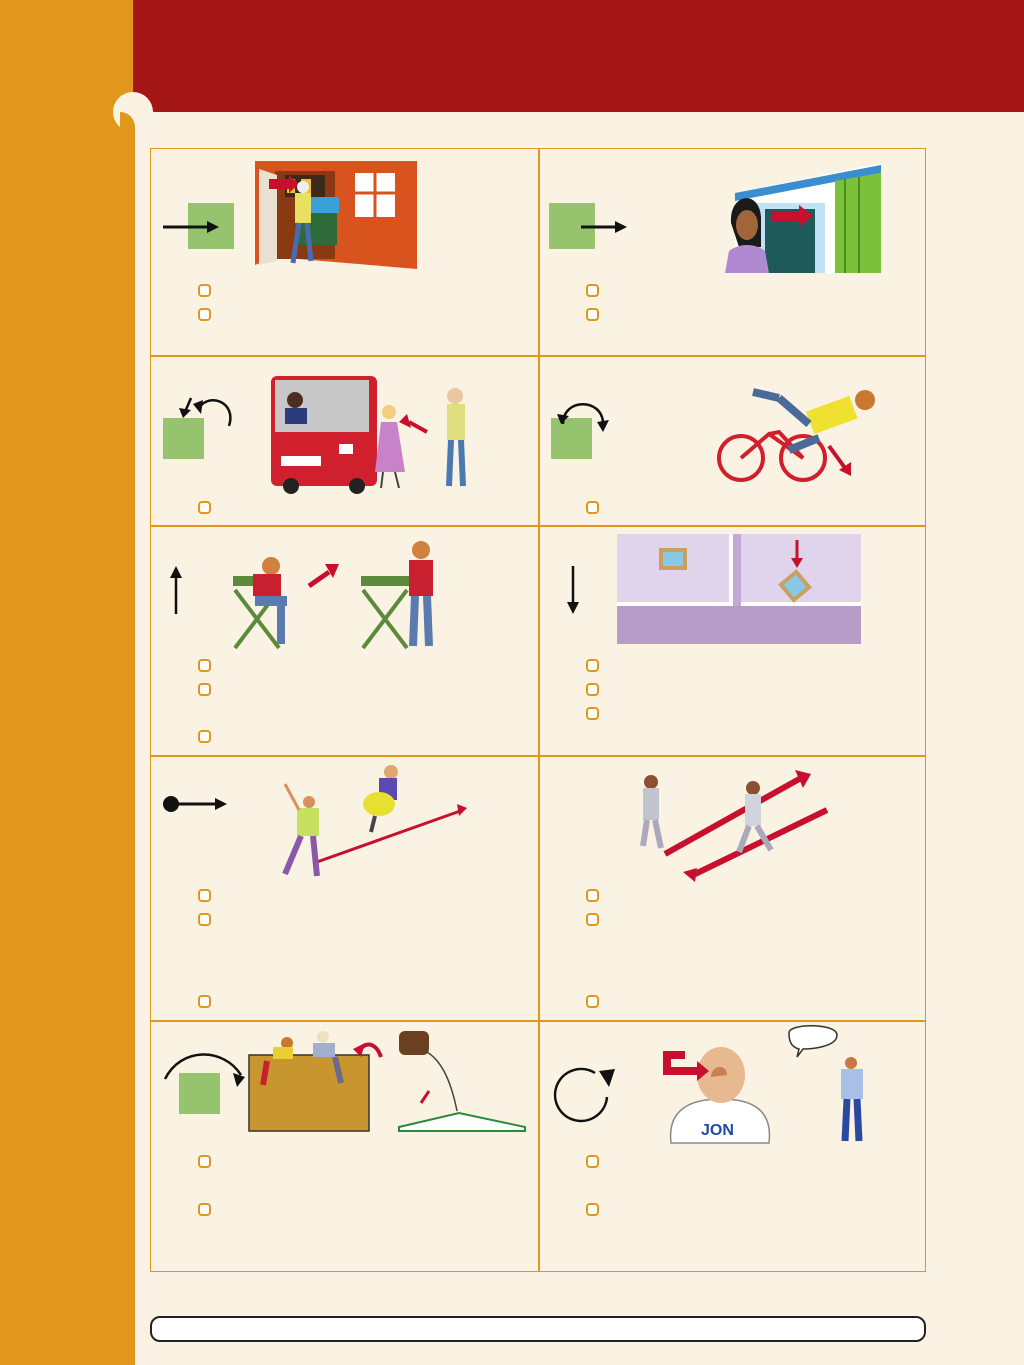 Image resolution: width=1024 pixels, height=1365 pixels. I want to click on cyclist-falling-picture, so click(796, 435).